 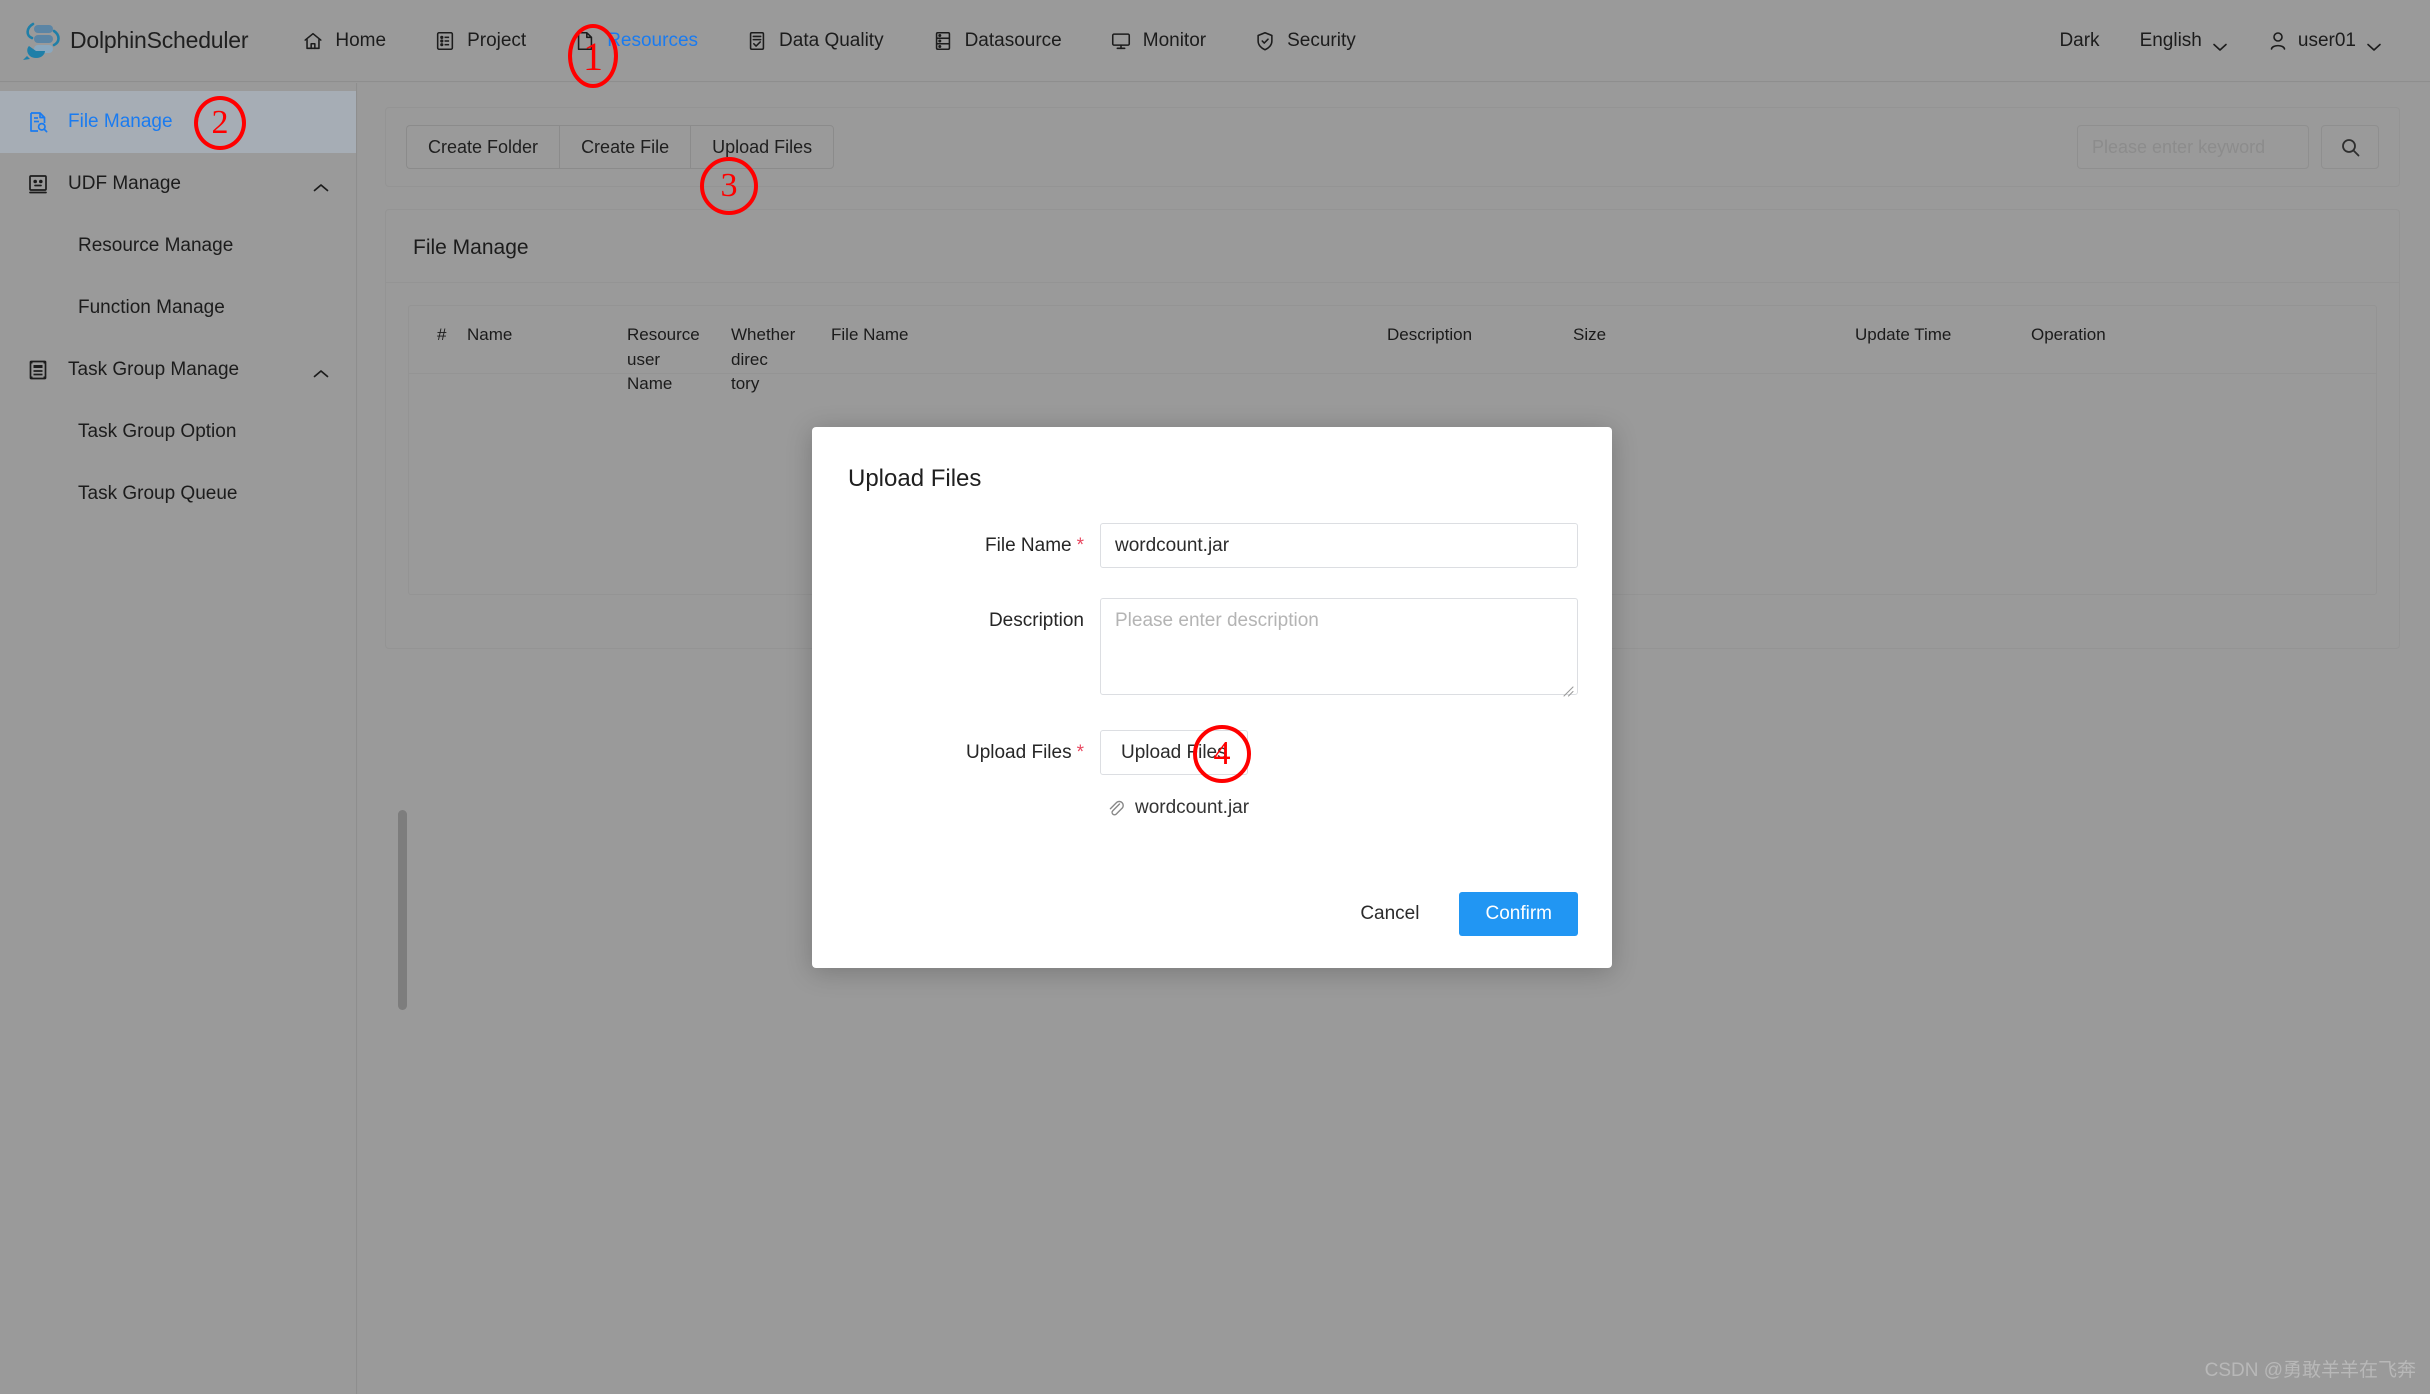 I want to click on project-icon, so click(x=445, y=41).